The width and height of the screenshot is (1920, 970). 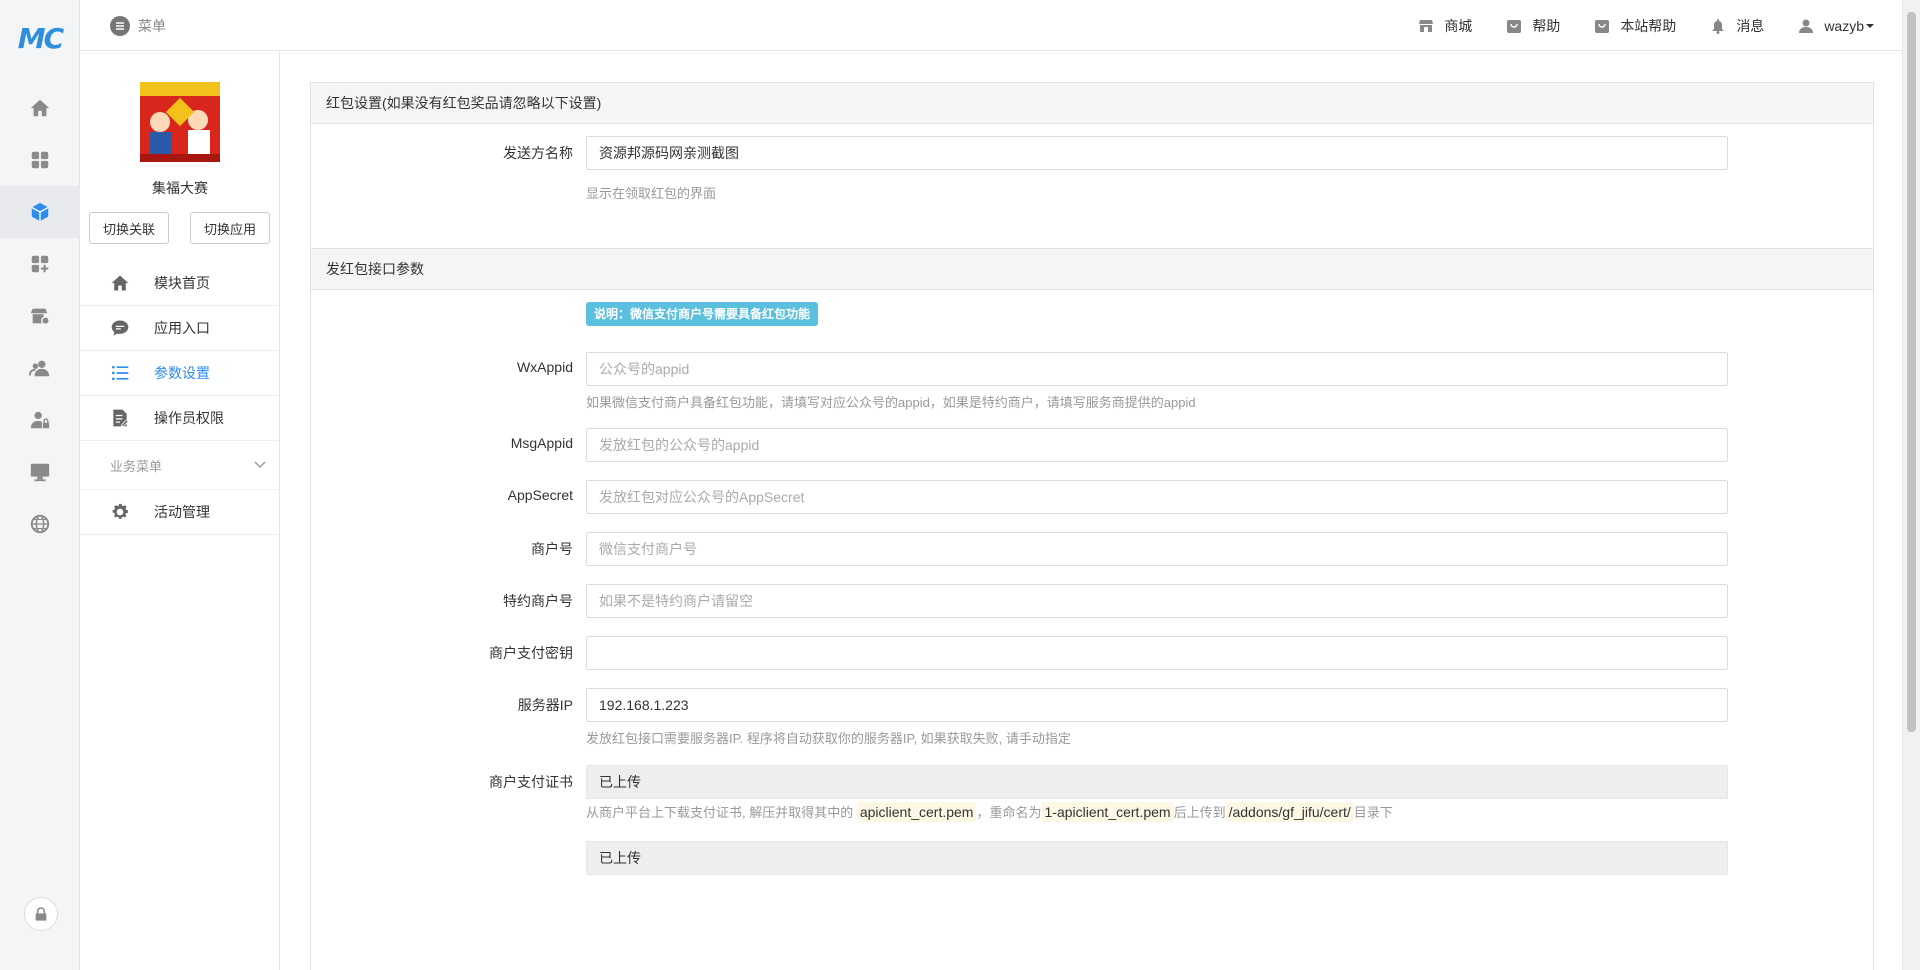 I want to click on top-nav-messages: 消息, so click(x=1737, y=26).